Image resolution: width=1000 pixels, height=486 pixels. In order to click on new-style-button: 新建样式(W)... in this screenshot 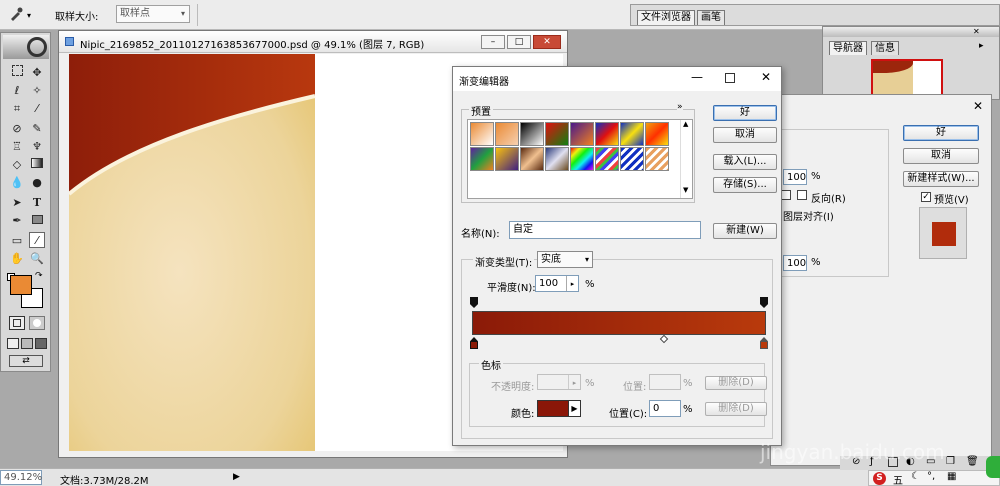, I will do `click(941, 179)`.